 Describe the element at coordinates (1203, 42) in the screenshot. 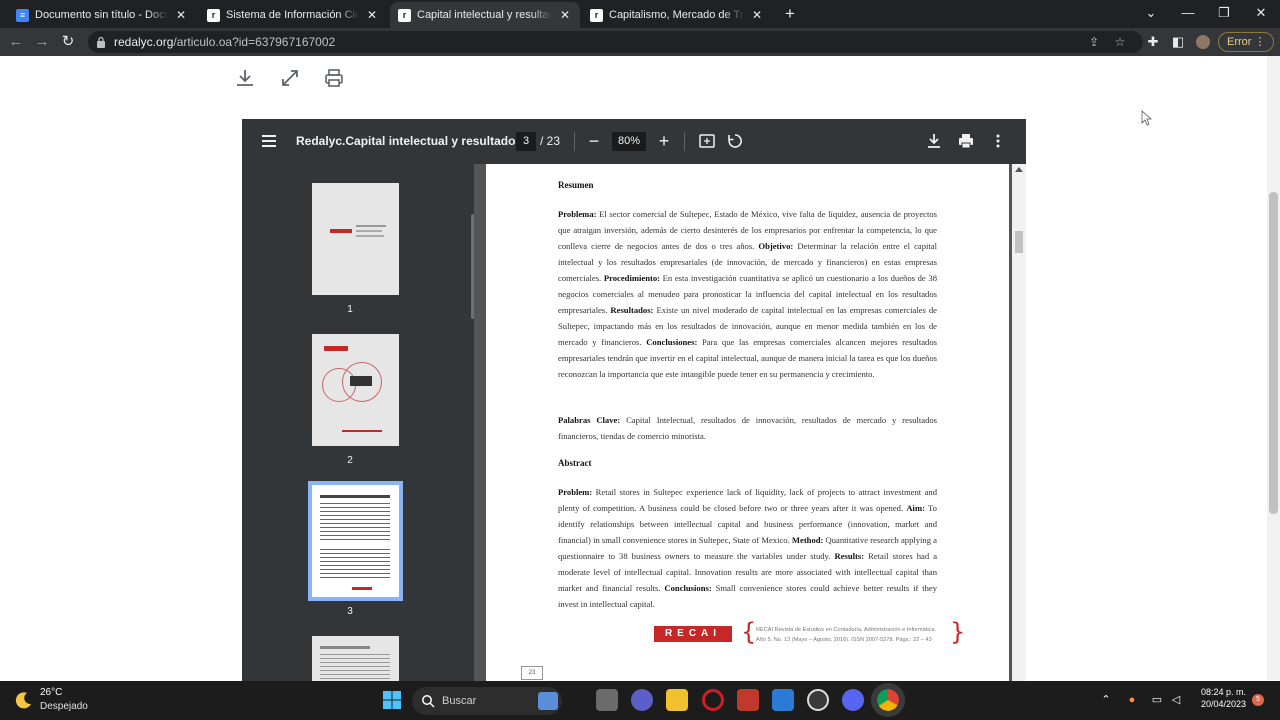

I see `profile-avatar` at that location.